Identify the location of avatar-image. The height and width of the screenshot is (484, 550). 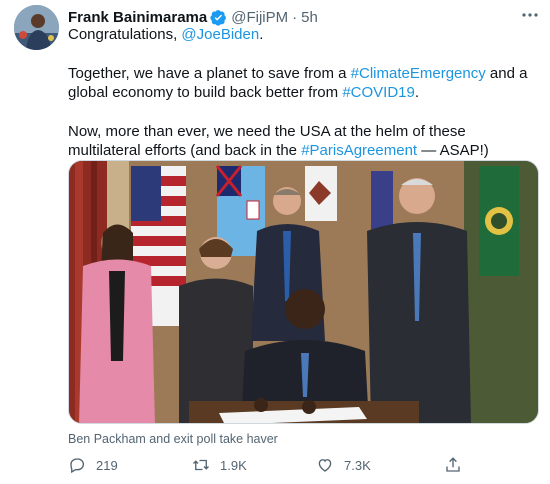
(36, 27).